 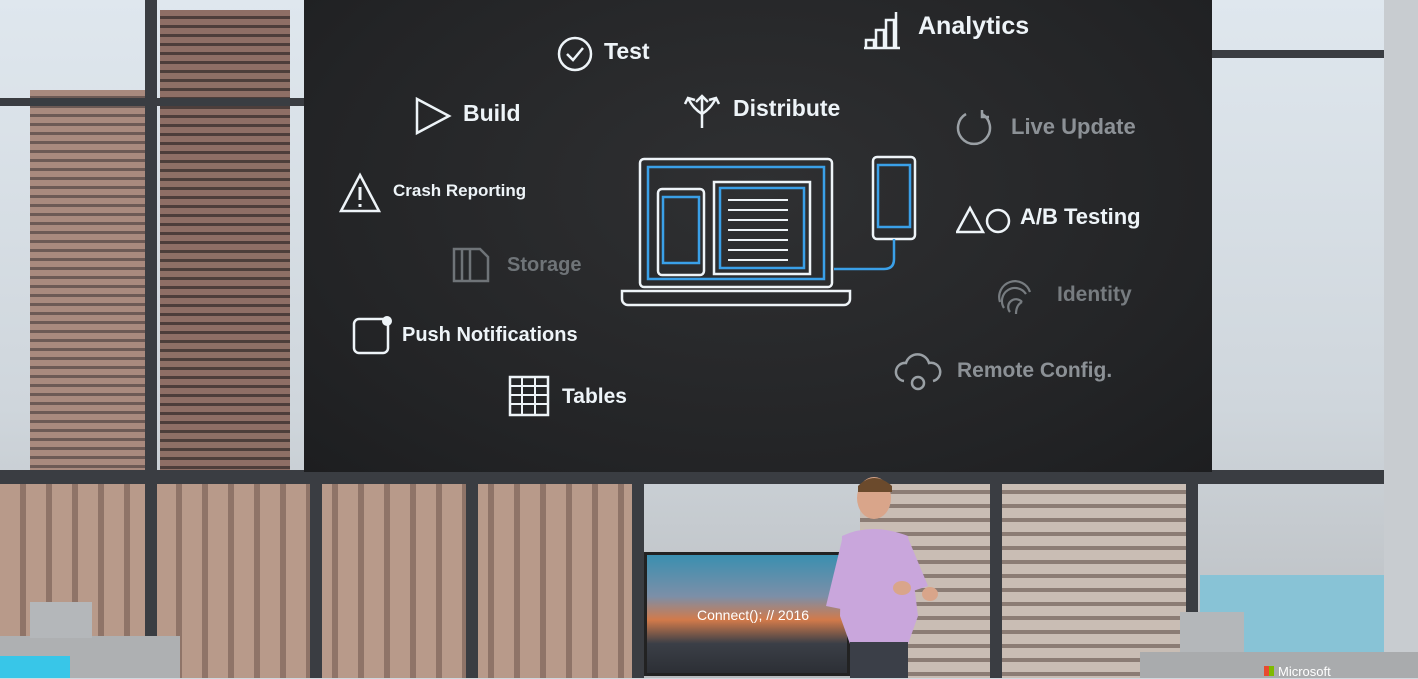 What do you see at coordinates (35, 667) in the screenshot?
I see `screen-light` at bounding box center [35, 667].